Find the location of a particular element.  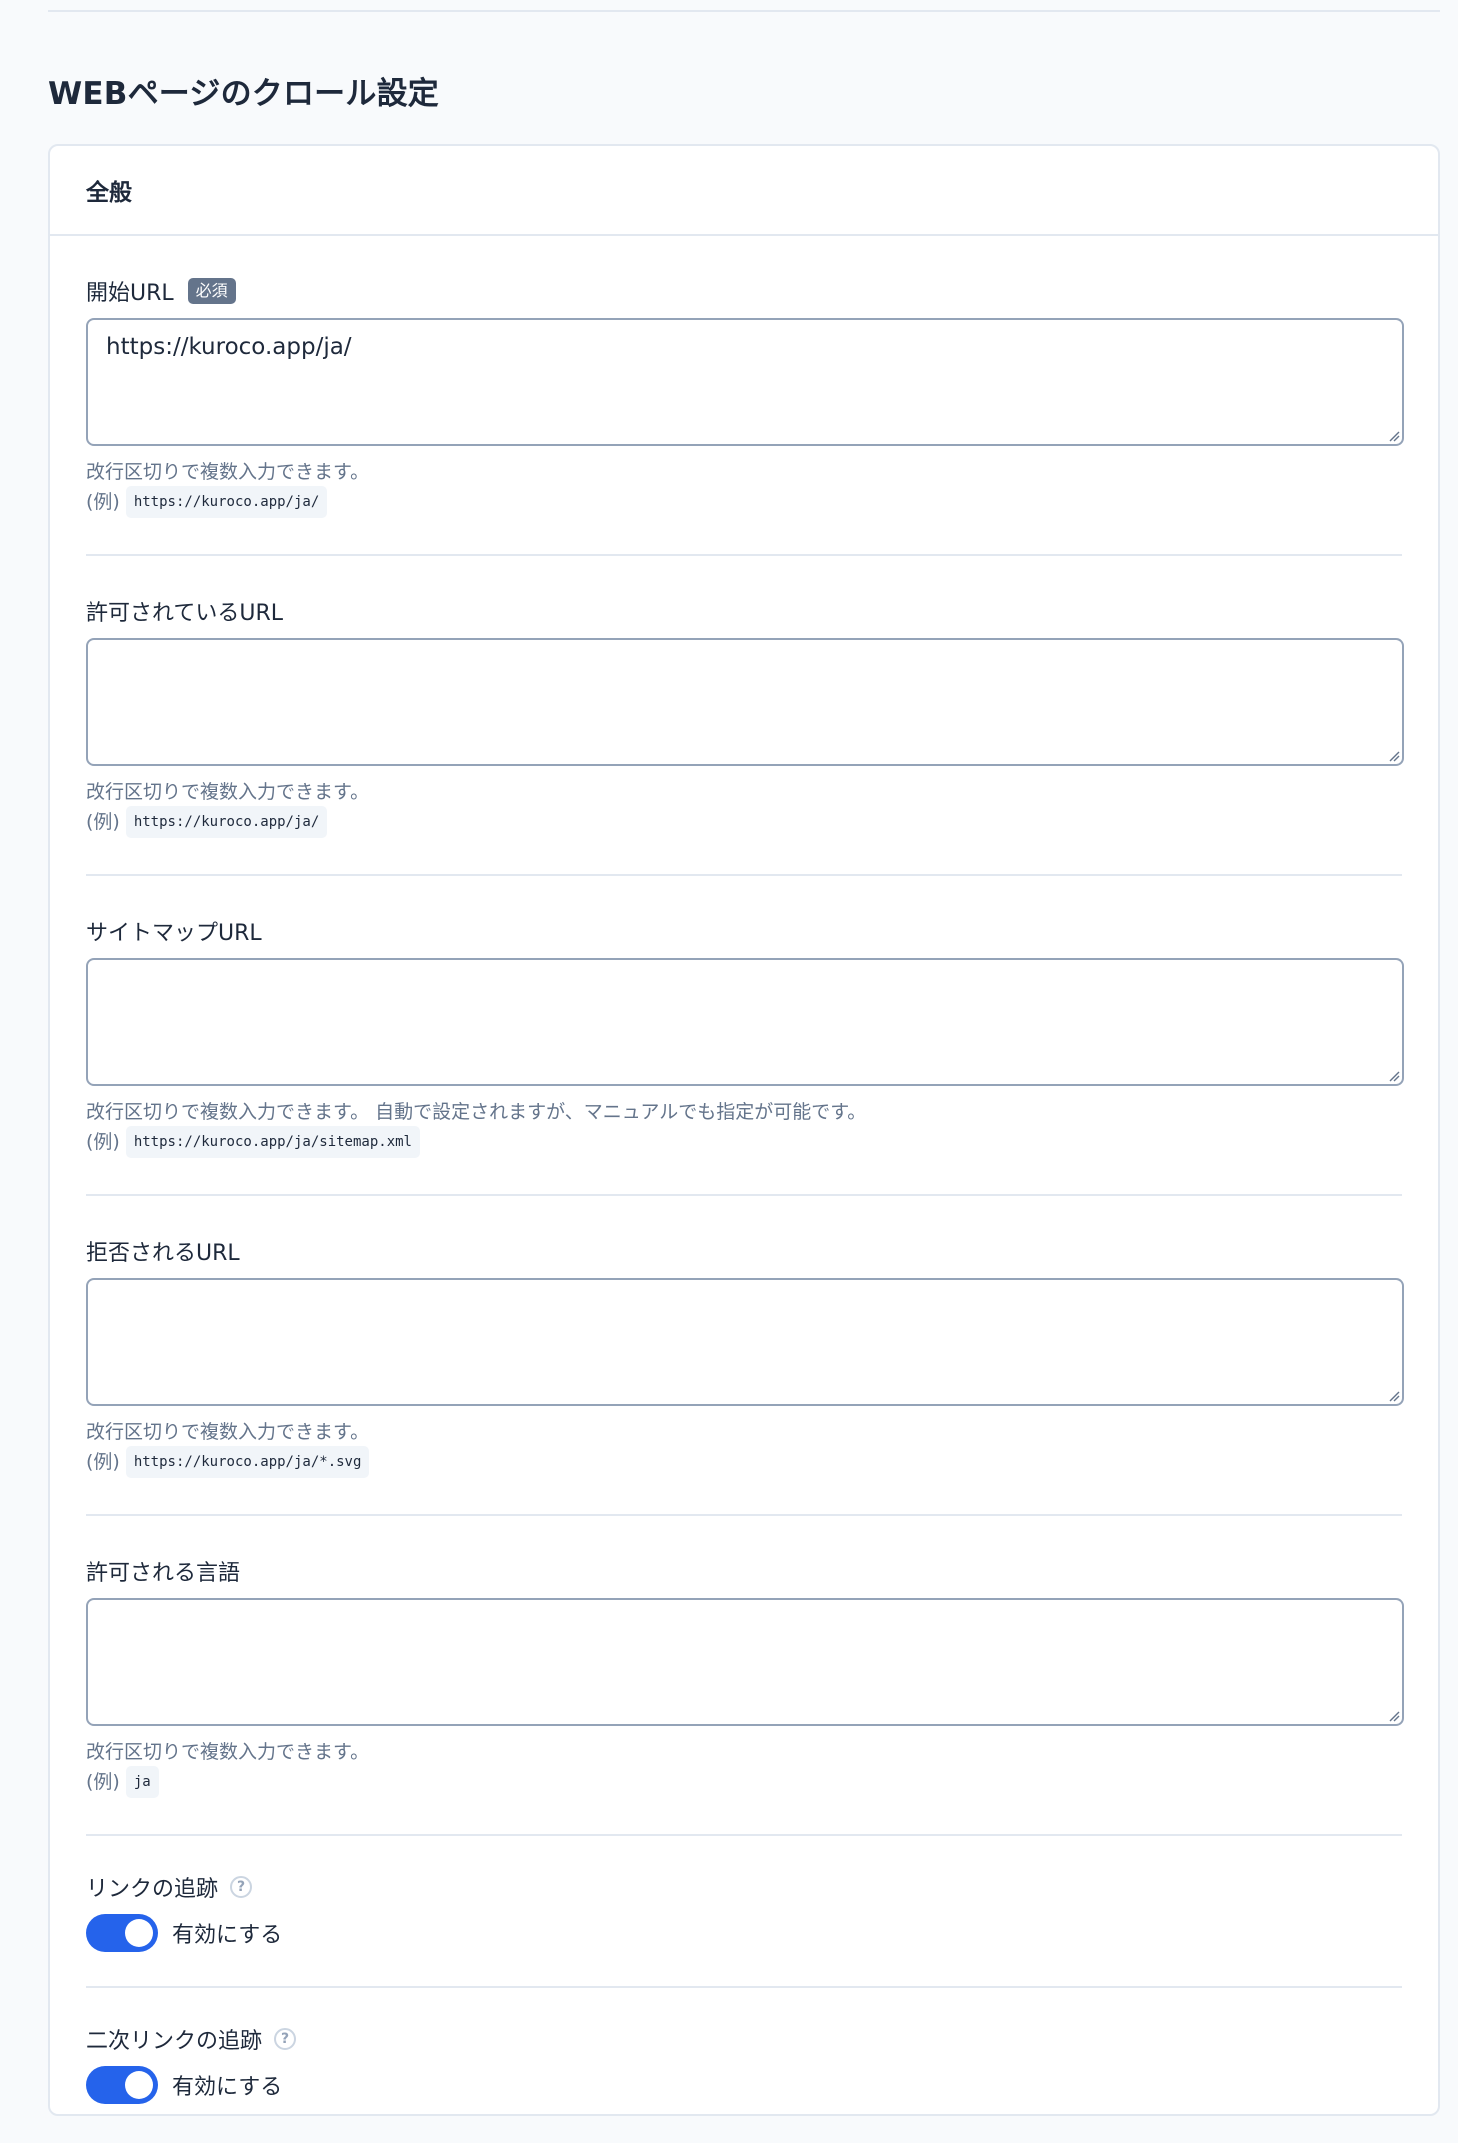

card-header-title: 全般 is located at coordinates (109, 193).